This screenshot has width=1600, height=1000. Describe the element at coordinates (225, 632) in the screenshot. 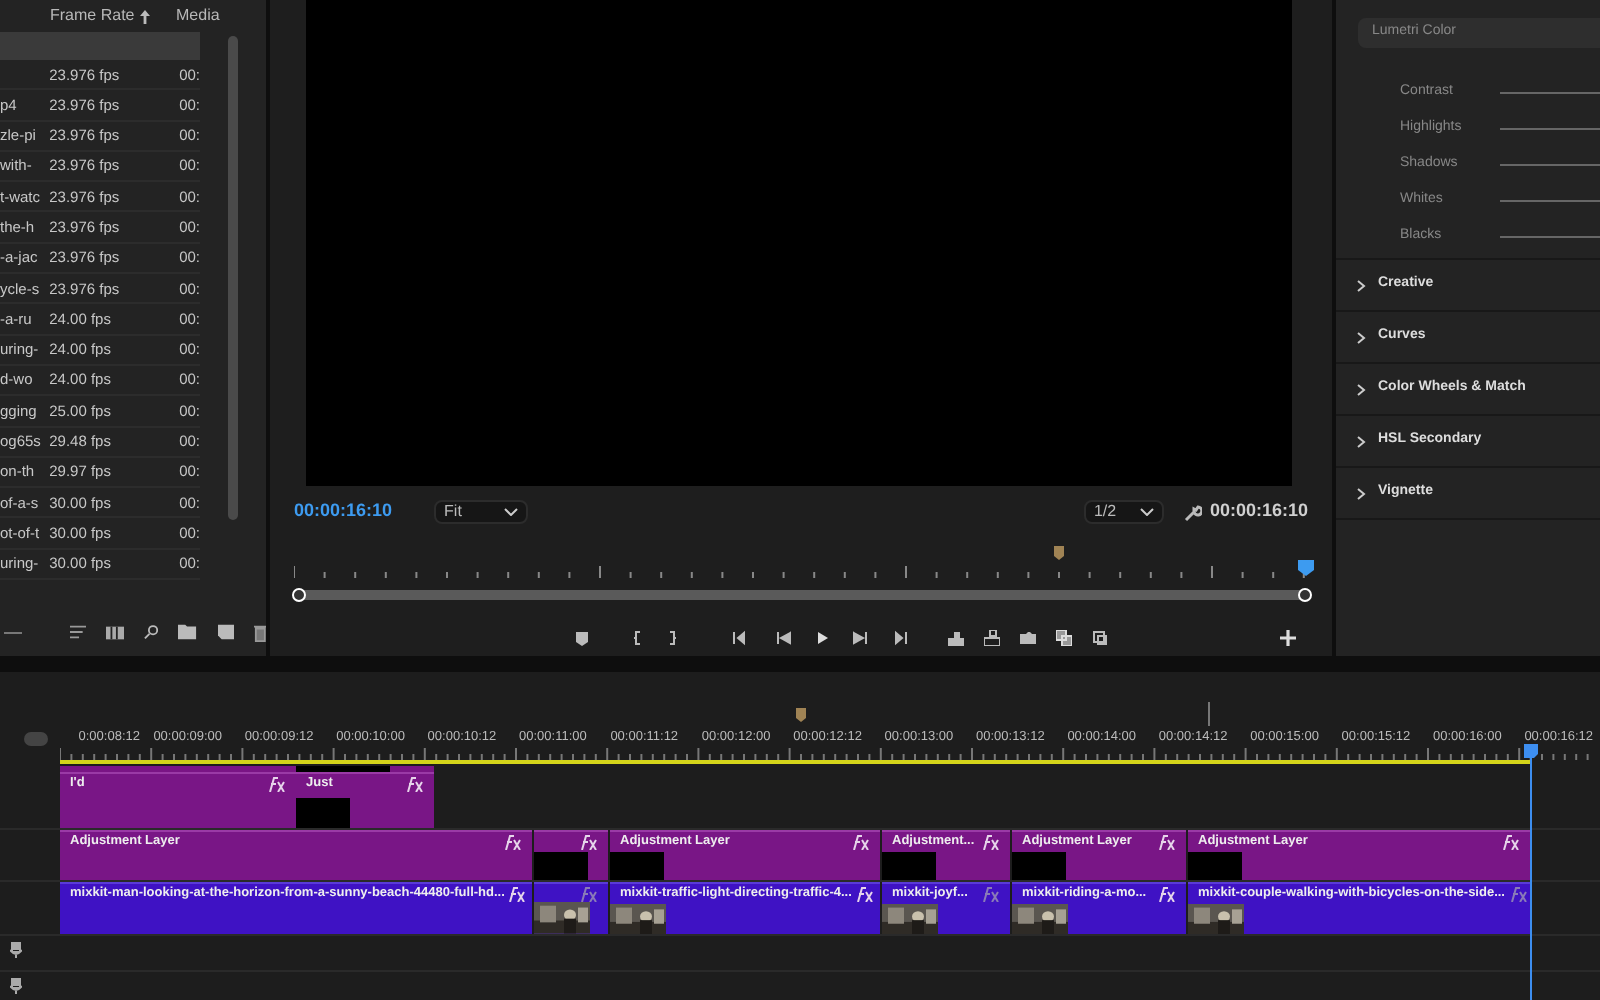

I see `new-item-icon` at that location.